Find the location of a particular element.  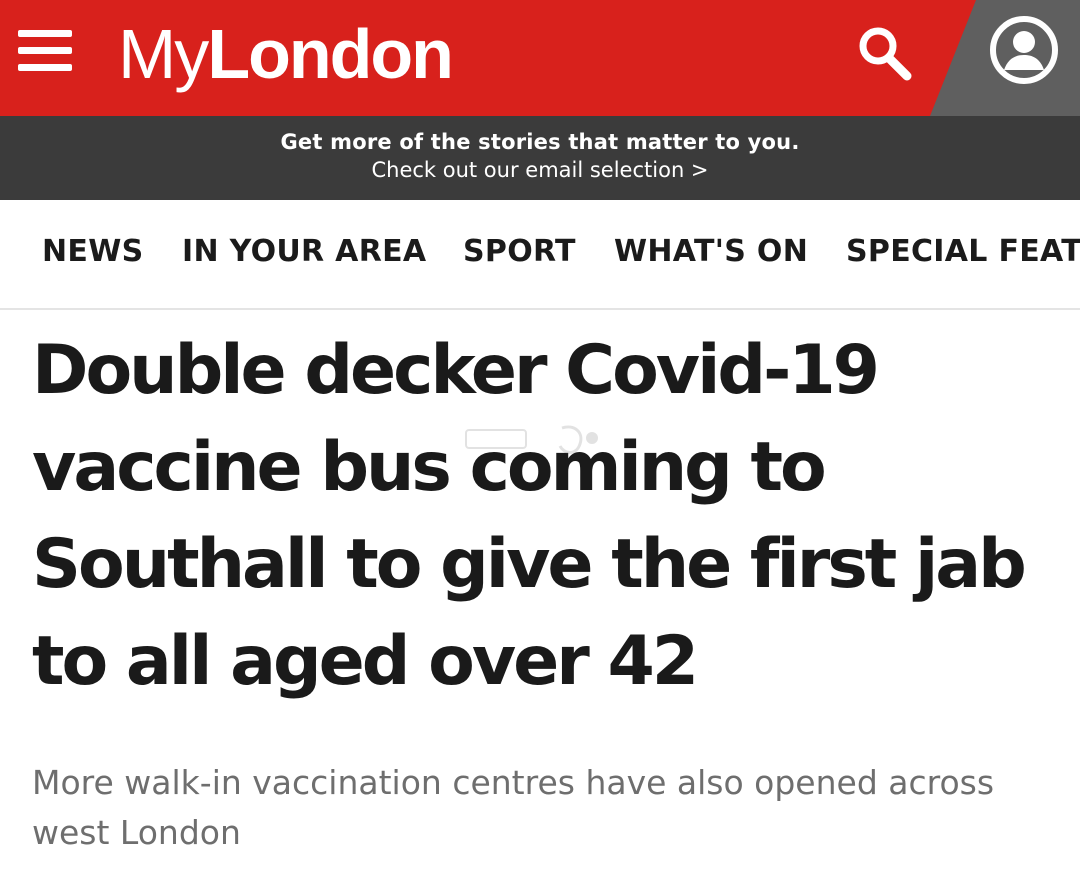

nav-item-news: NEWS is located at coordinates (93, 251).